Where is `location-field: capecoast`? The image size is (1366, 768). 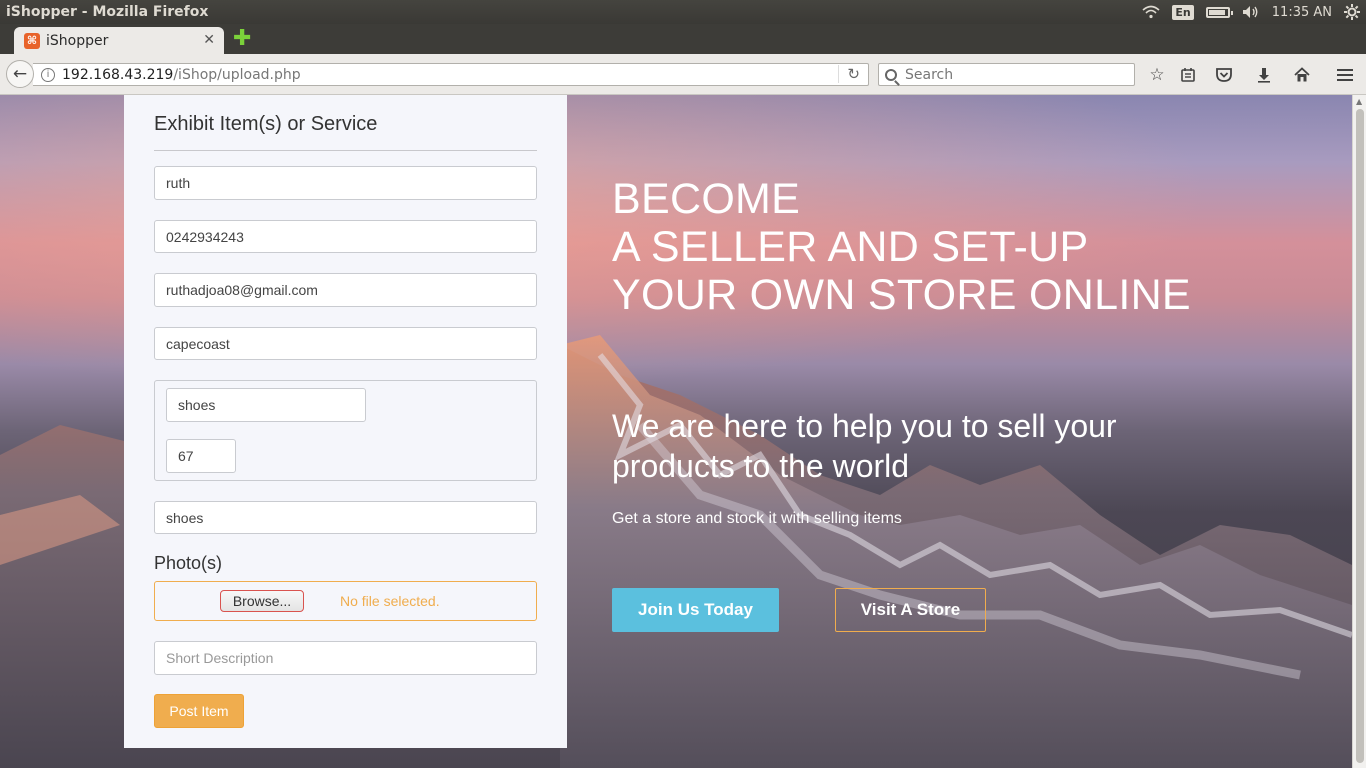
location-field: capecoast is located at coordinates (345, 343).